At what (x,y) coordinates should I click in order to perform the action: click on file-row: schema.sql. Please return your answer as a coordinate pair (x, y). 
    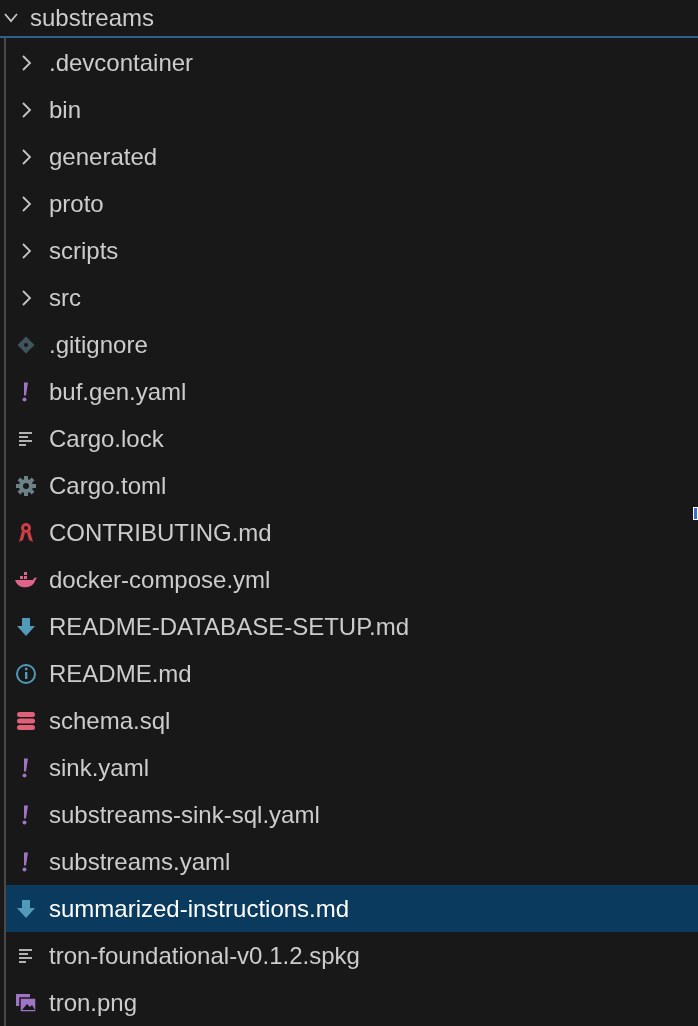
    Looking at the image, I should click on (352, 720).